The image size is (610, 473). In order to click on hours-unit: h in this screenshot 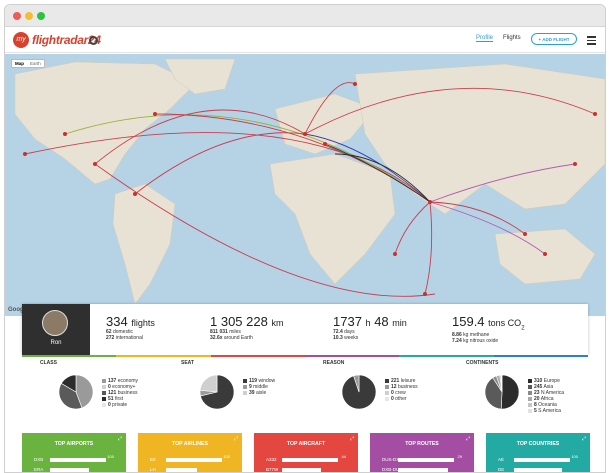, I will do `click(368, 323)`.